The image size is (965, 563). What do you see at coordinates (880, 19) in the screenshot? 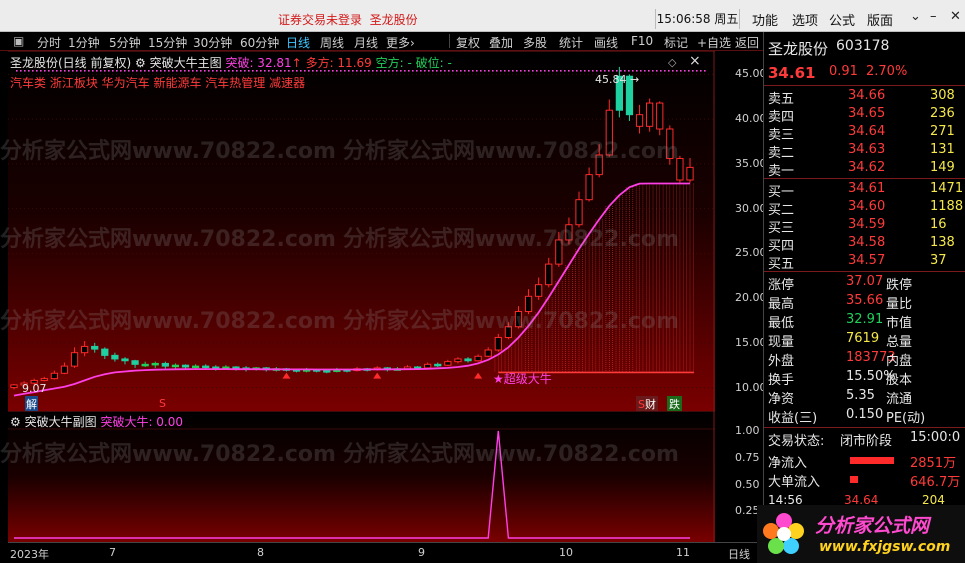
I see `menu-layout: 版面` at bounding box center [880, 19].